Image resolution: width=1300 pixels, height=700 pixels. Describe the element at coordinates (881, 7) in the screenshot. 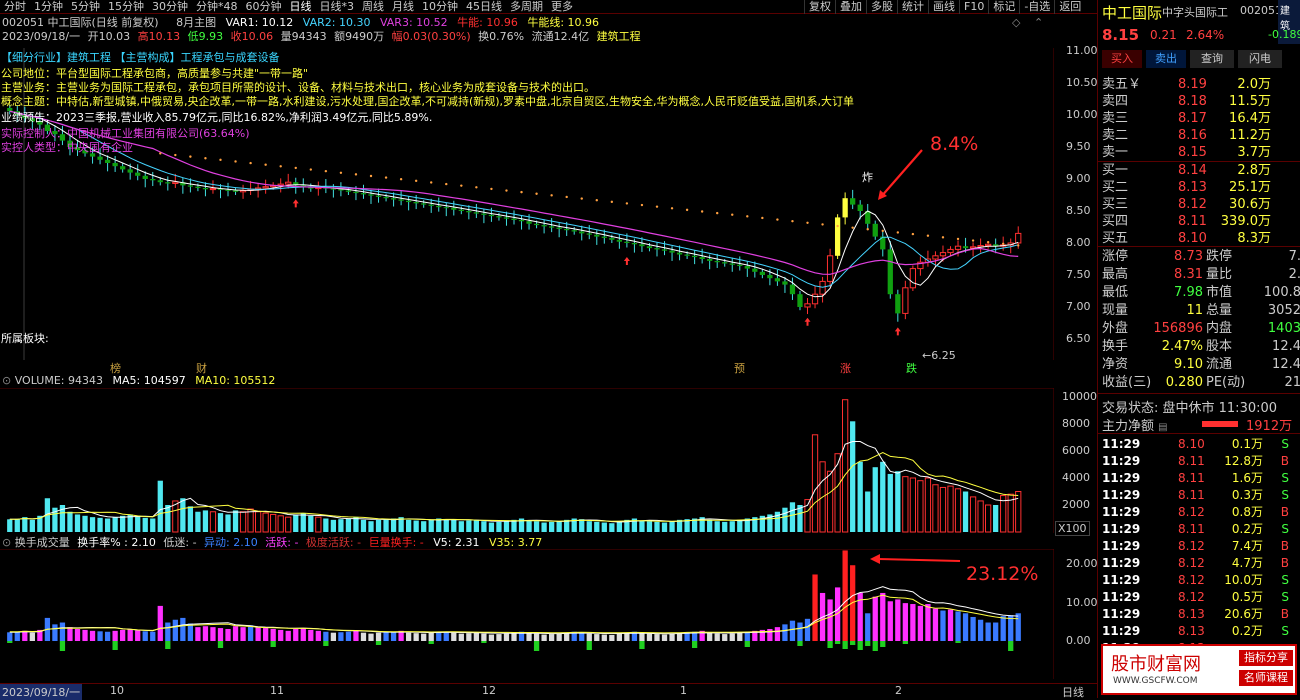

I see `toolbar-button: 多股` at that location.